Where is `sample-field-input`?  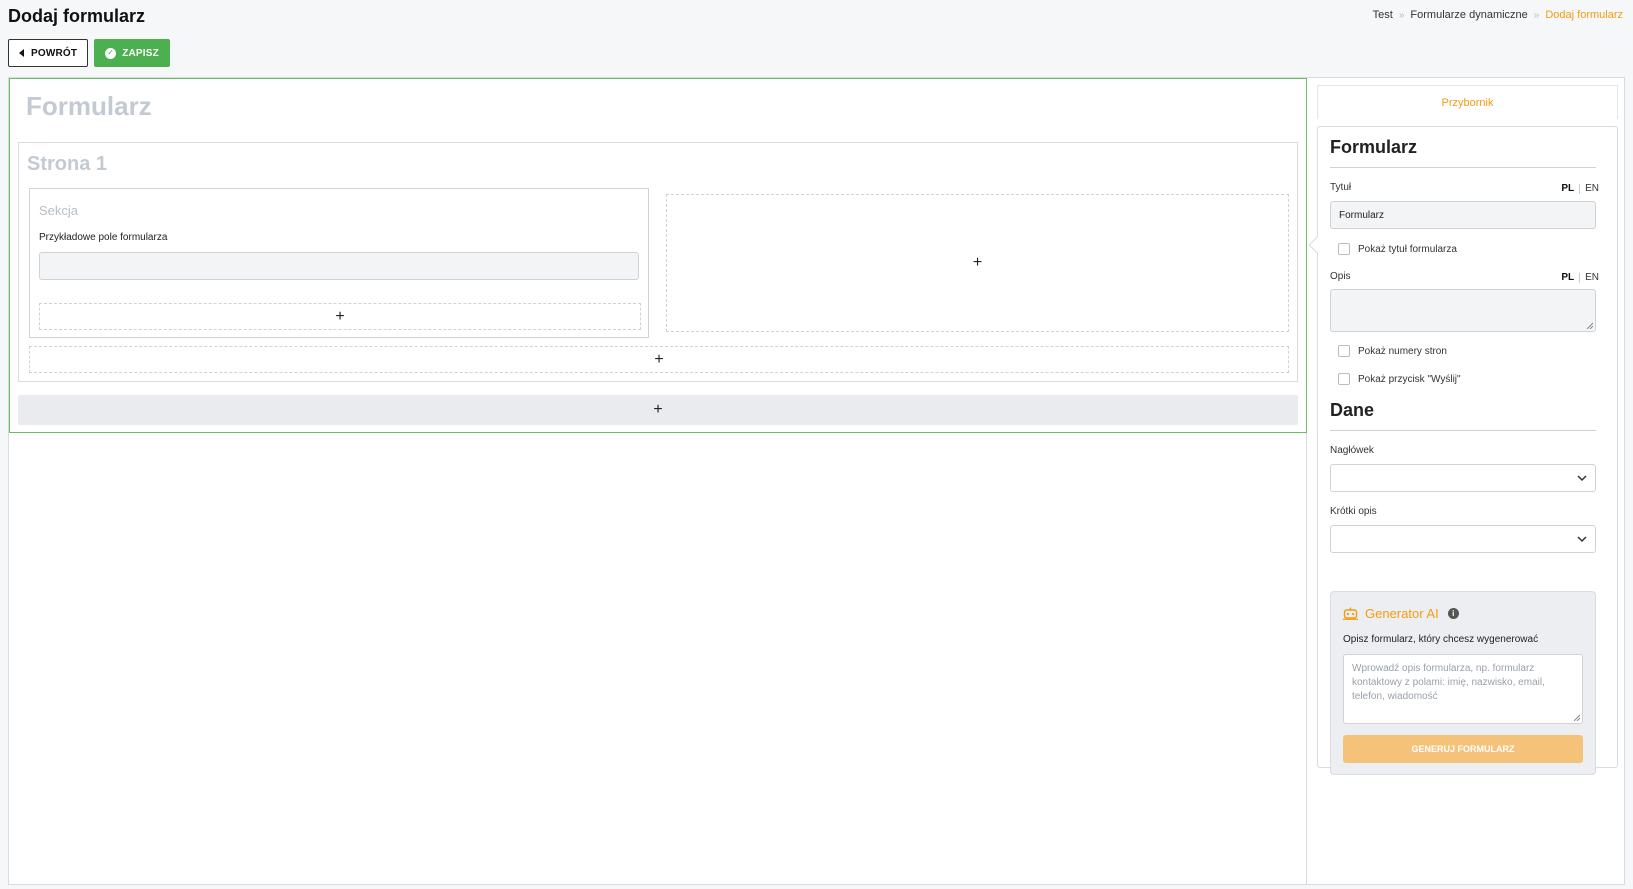
sample-field-input is located at coordinates (339, 266).